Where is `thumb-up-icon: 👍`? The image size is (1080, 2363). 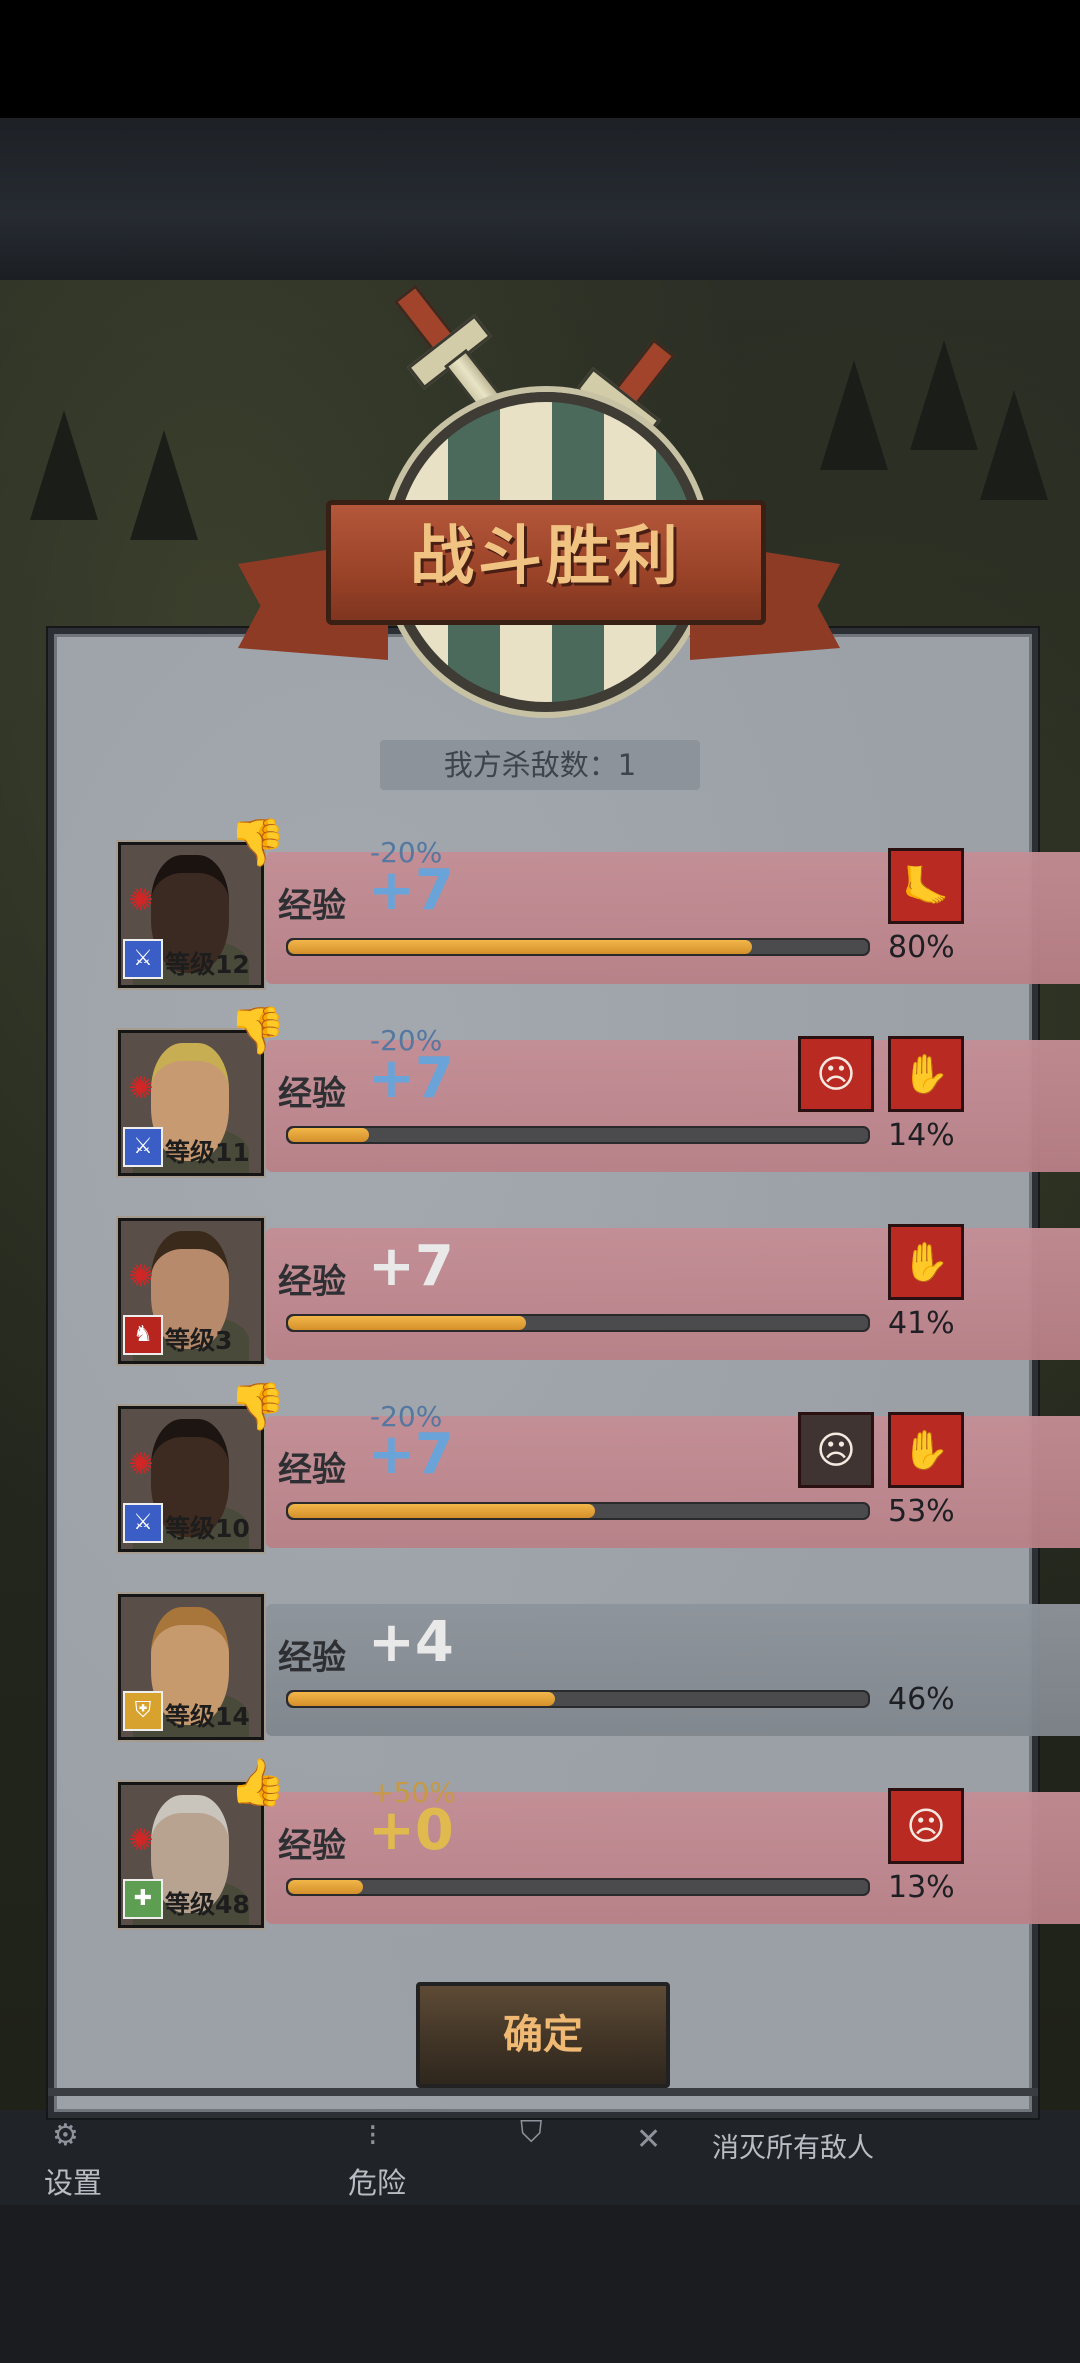
thumb-up-icon: 👍 is located at coordinates (258, 1782).